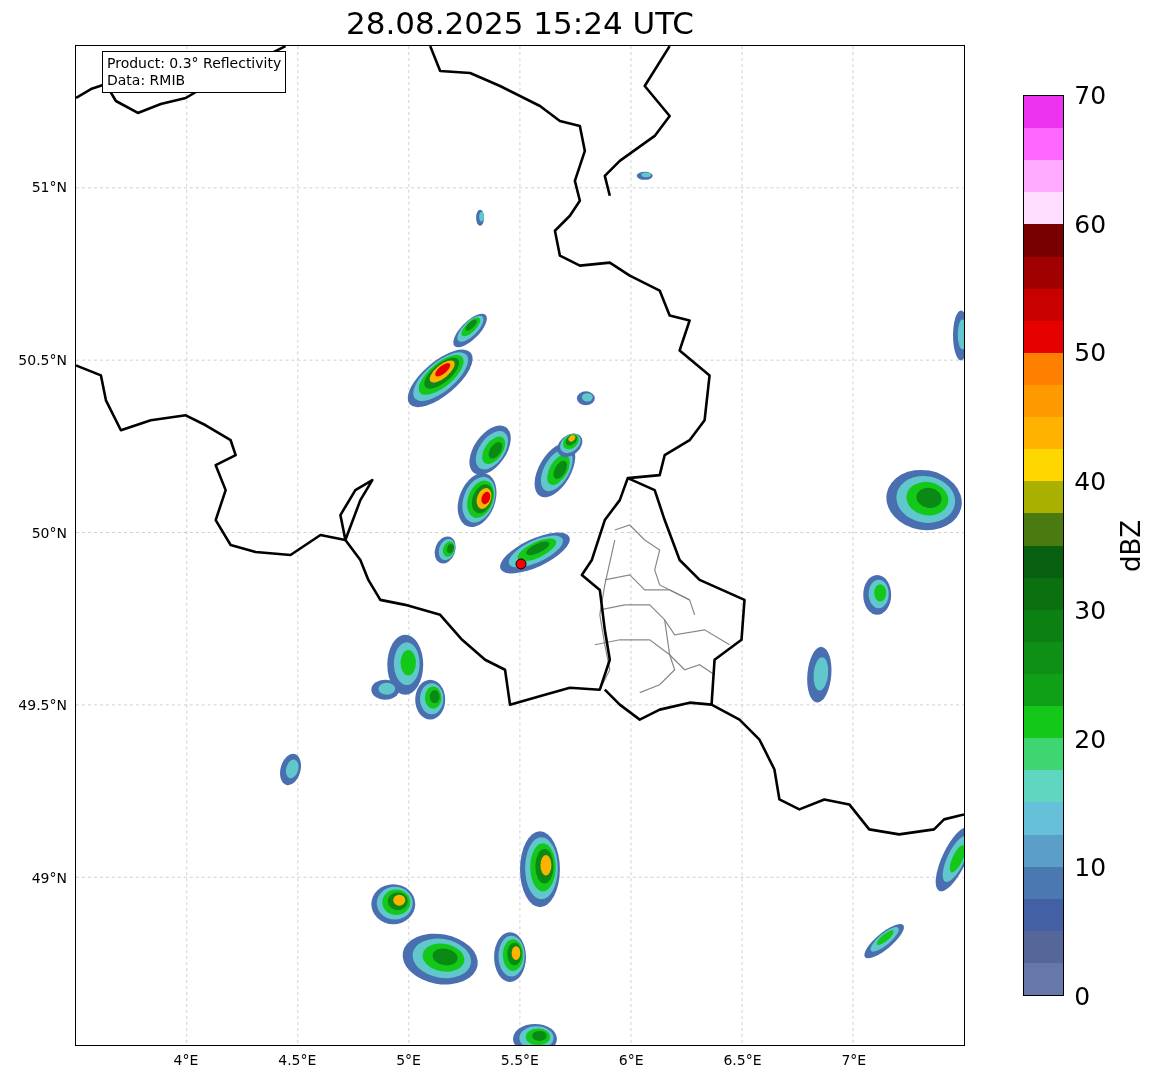 This screenshot has height=1081, width=1157. Describe the element at coordinates (1090, 739) in the screenshot. I see `colorbar-tick-label: 20` at that location.